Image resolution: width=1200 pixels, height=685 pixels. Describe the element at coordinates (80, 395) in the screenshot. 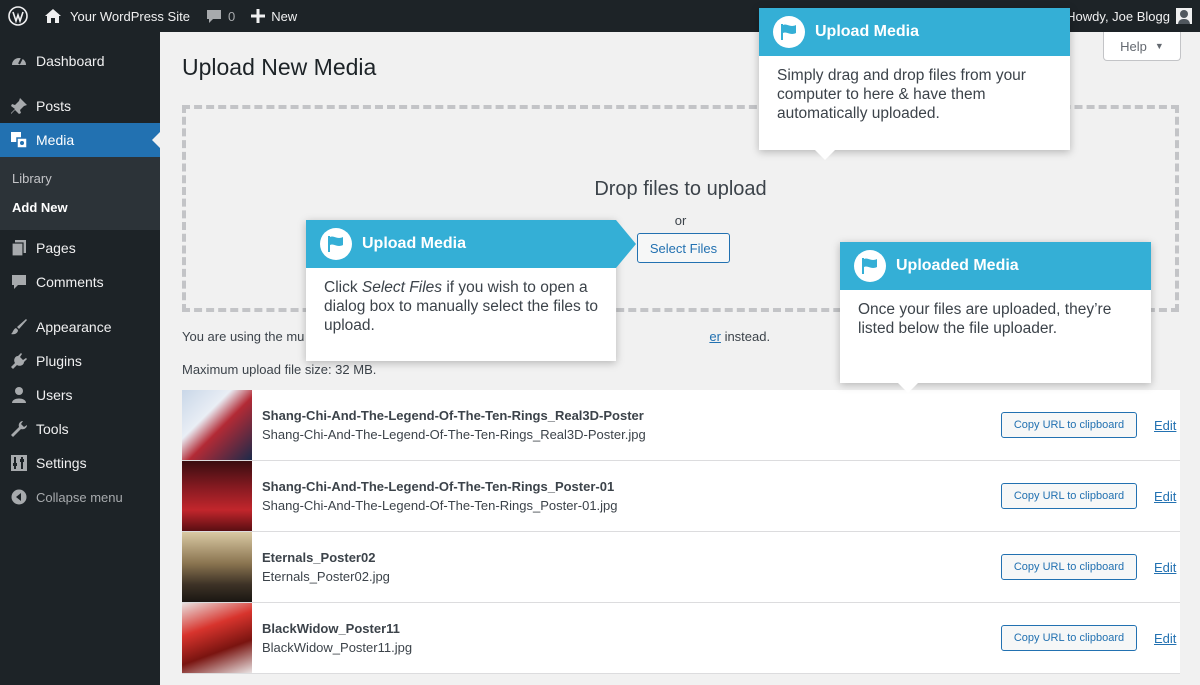

I see `menu-item-users: Users` at that location.